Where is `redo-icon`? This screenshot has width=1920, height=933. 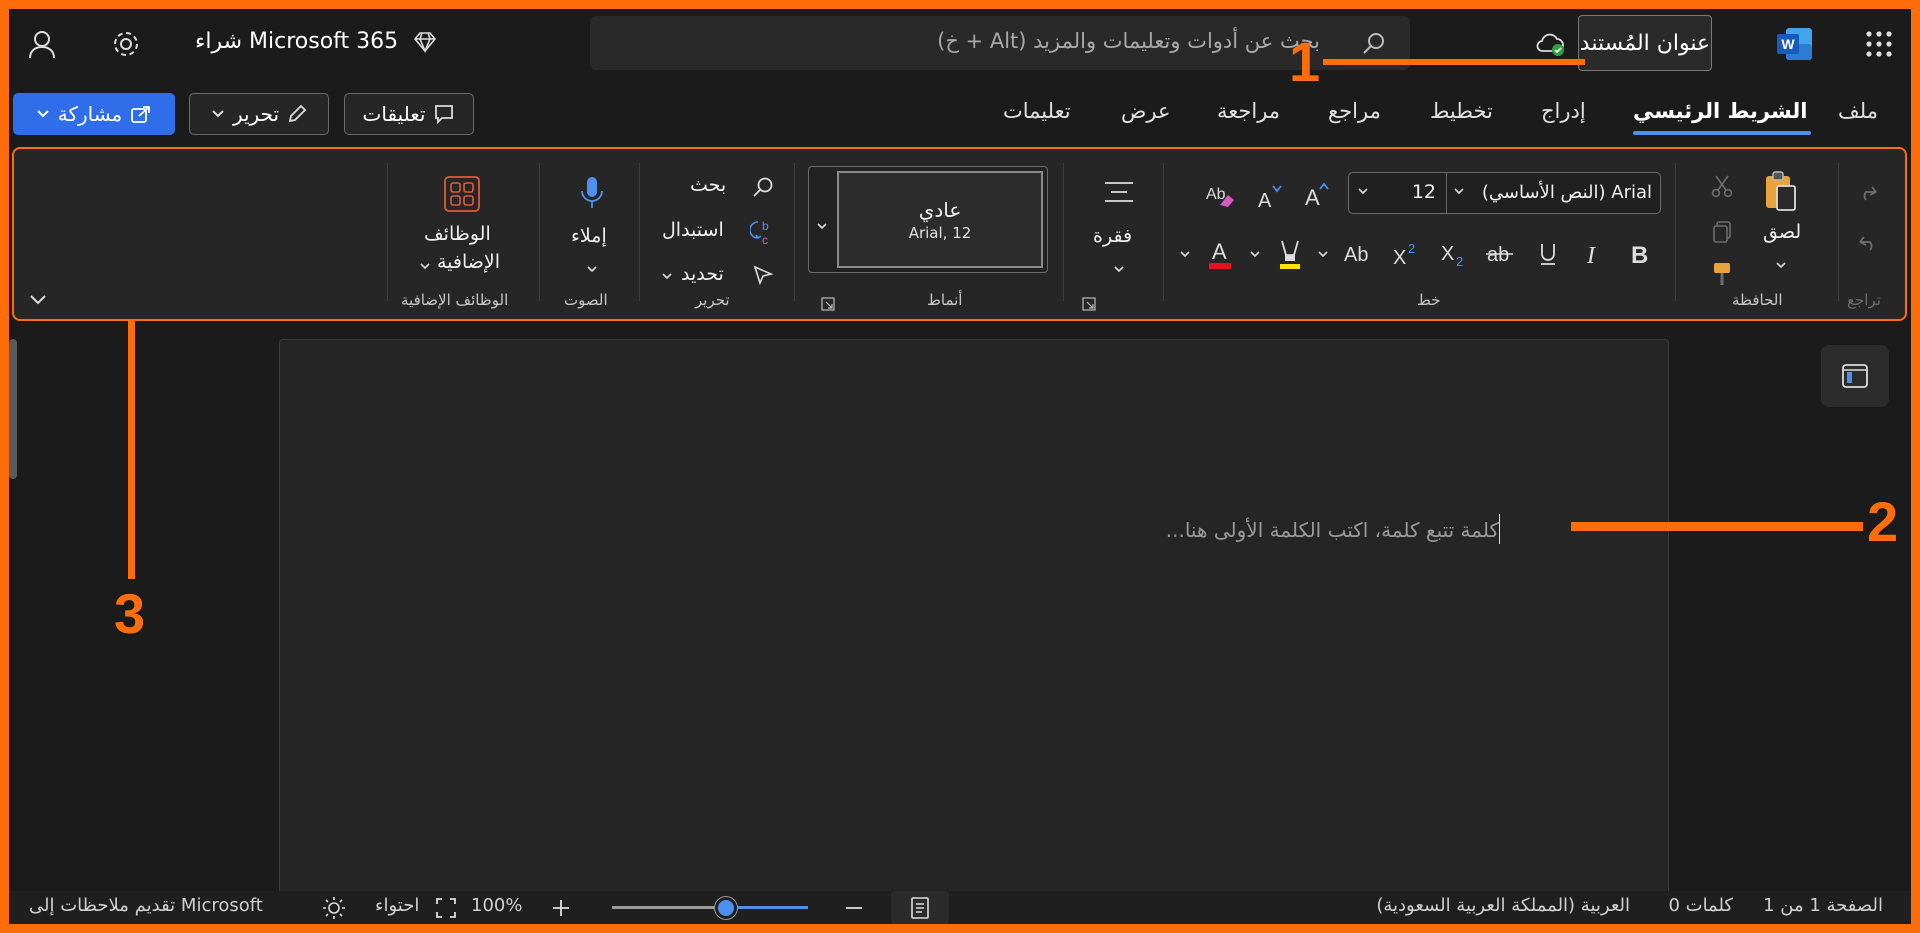 redo-icon is located at coordinates (1868, 192).